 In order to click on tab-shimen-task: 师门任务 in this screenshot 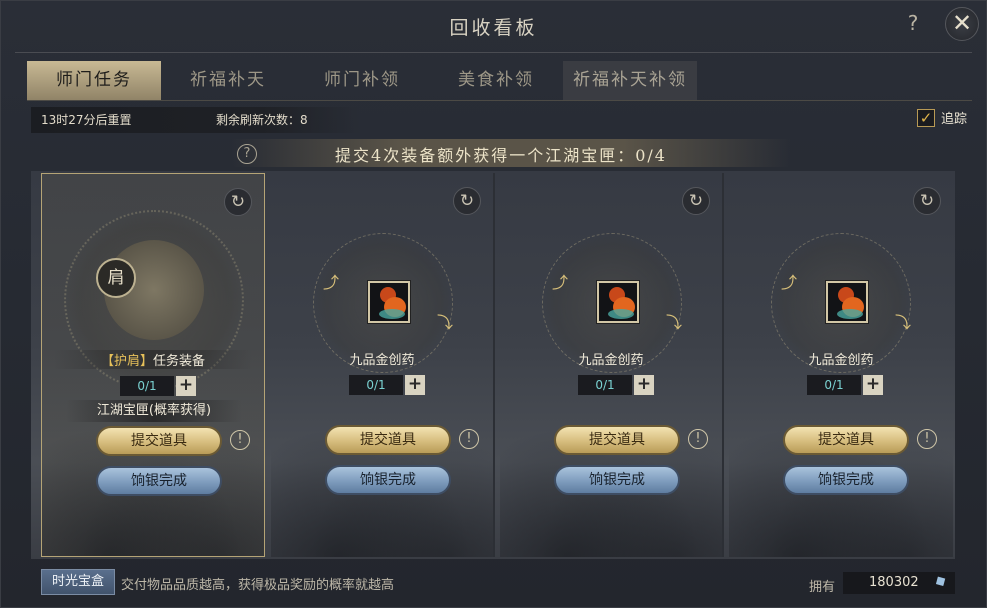, I will do `click(94, 81)`.